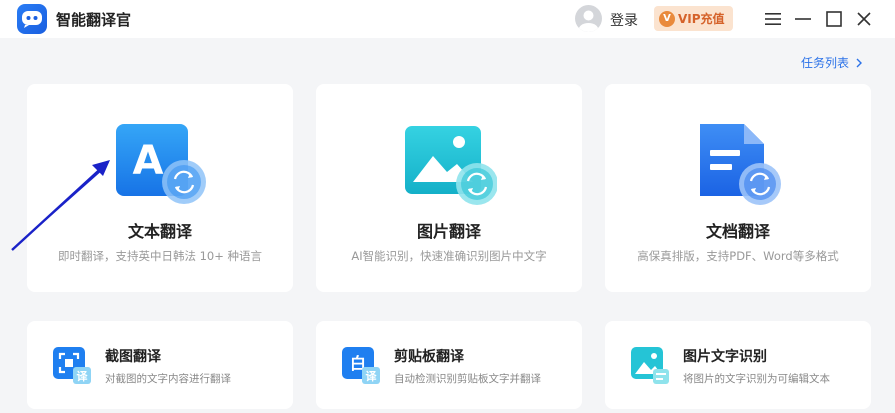 The image size is (895, 413). I want to click on clipboard-translate-card: 白 译 剪贴板翻译 自动检测识别剪贴板文字并翻译, so click(449, 365).